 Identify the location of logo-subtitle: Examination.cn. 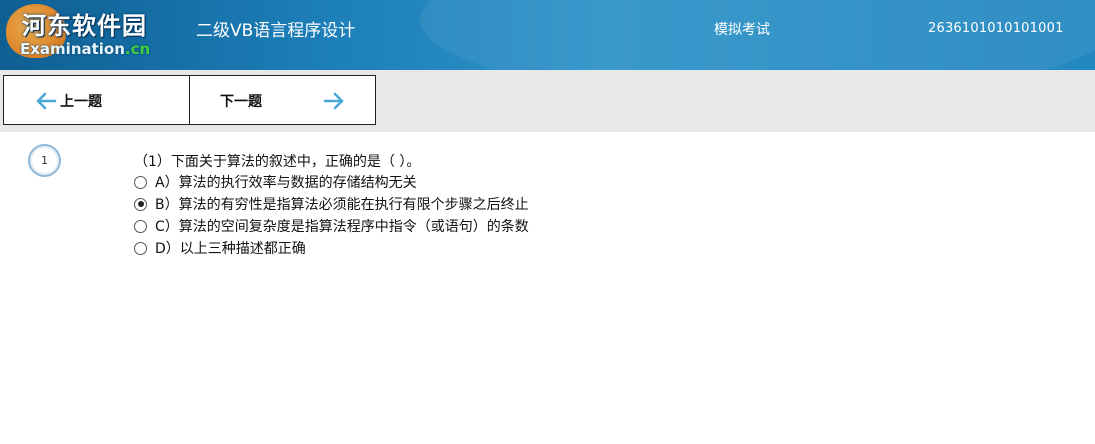
(85, 49).